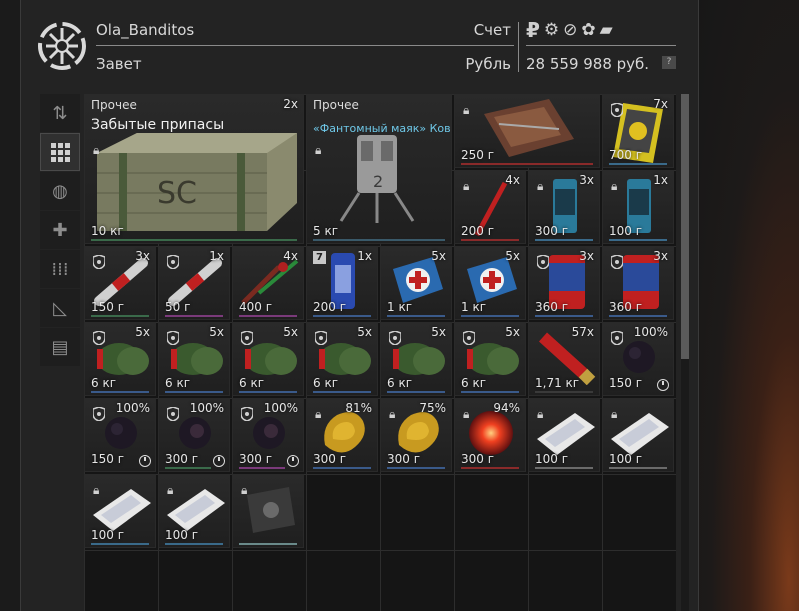 Image resolution: width=799 pixels, height=611 pixels. Describe the element at coordinates (478, 155) in the screenshot. I see `item-weight: 250 г` at that location.